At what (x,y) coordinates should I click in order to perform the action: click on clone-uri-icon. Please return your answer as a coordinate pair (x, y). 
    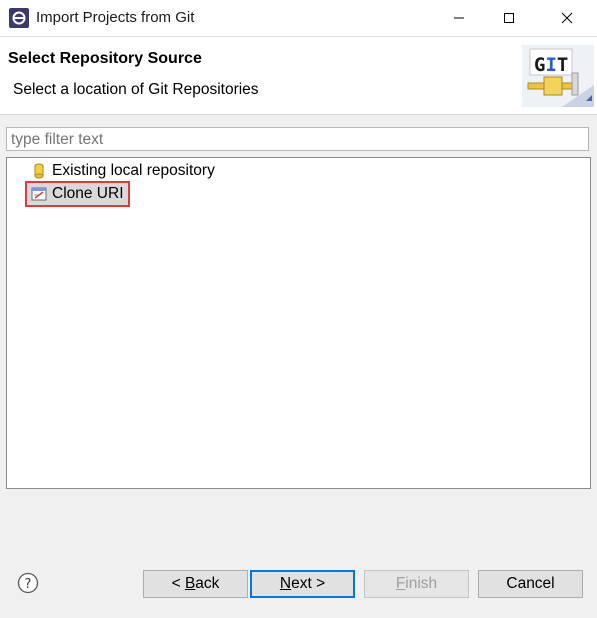
    Looking at the image, I should click on (39, 194).